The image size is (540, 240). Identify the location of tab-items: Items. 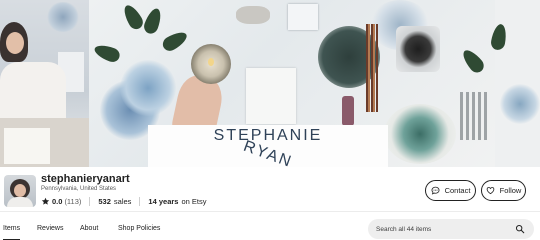
(12, 230).